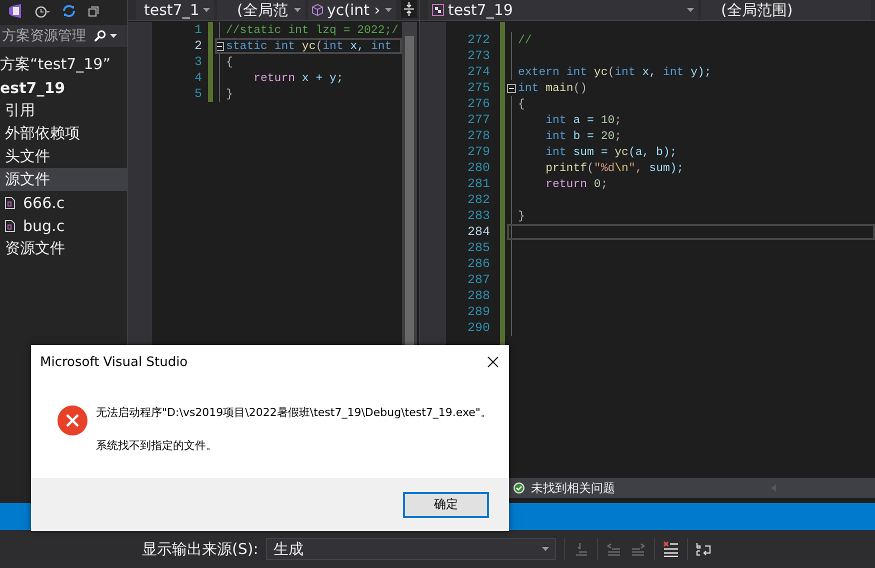 The width and height of the screenshot is (875, 568). Describe the element at coordinates (478, 136) in the screenshot. I see `line-number: 278` at that location.